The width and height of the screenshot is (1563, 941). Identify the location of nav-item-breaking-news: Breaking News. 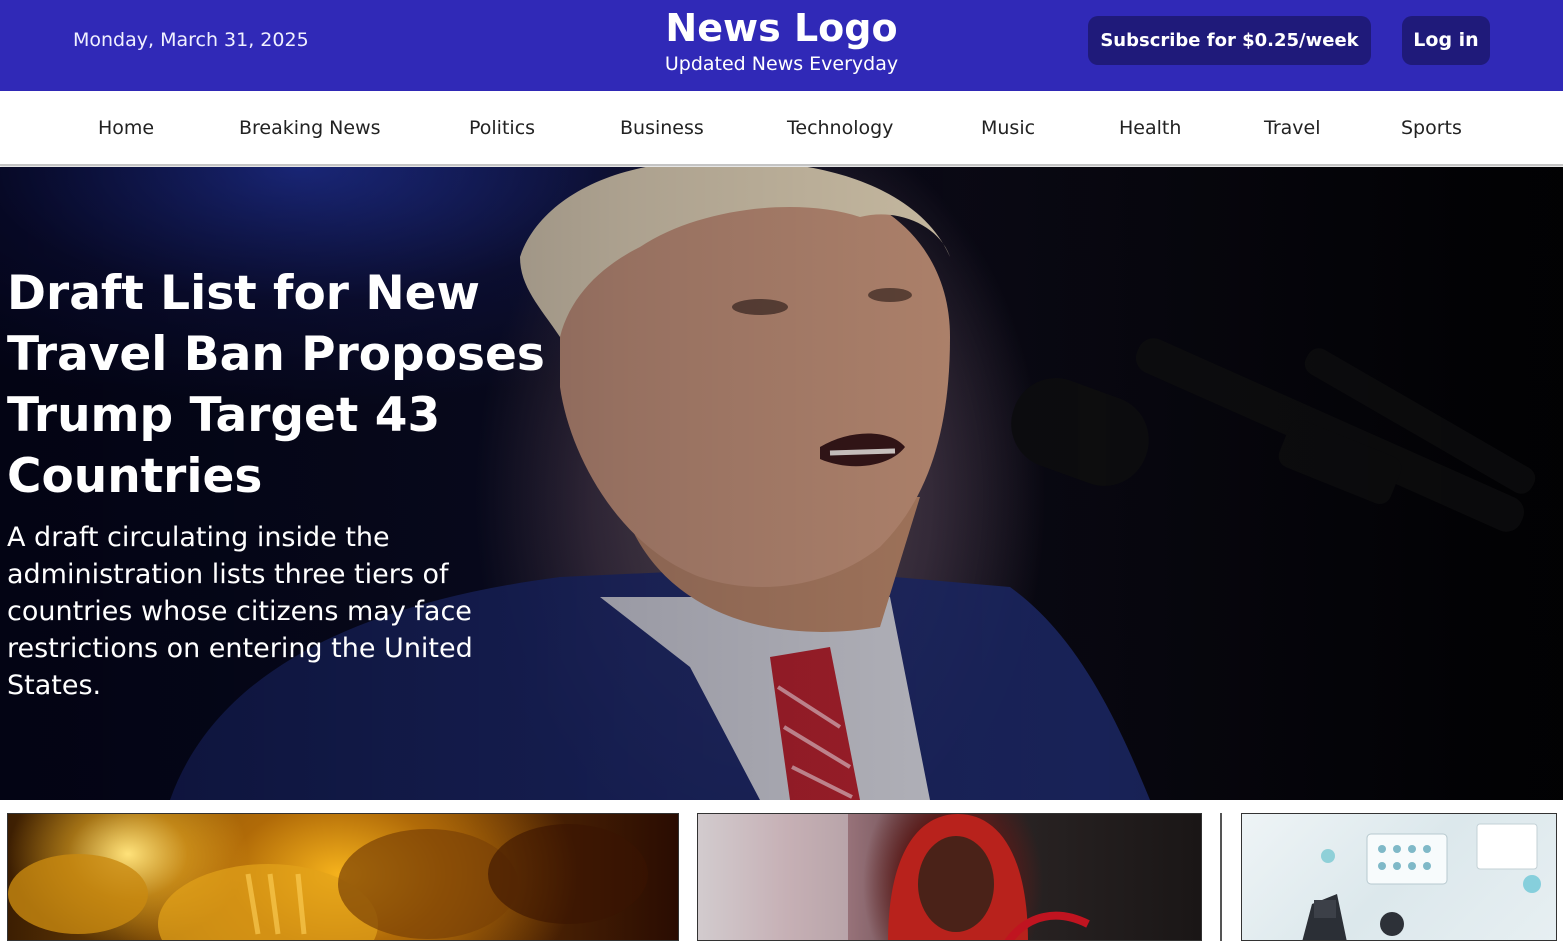
(310, 128).